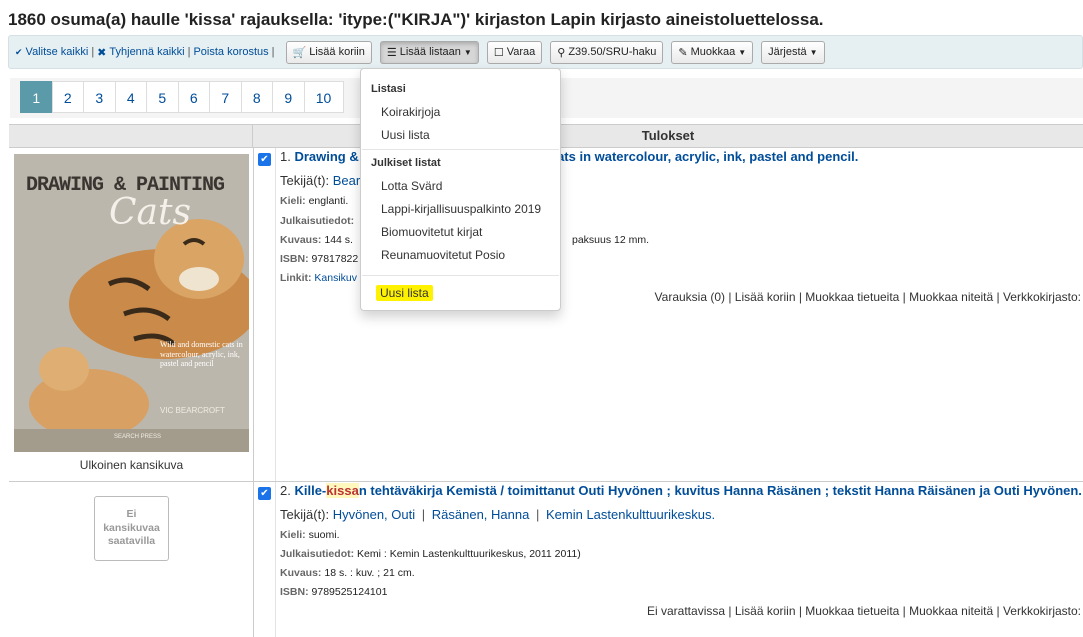 This screenshot has height=637, width=1083. Describe the element at coordinates (294, 592) in the screenshot. I see `isbn-label: ISBN:` at that location.